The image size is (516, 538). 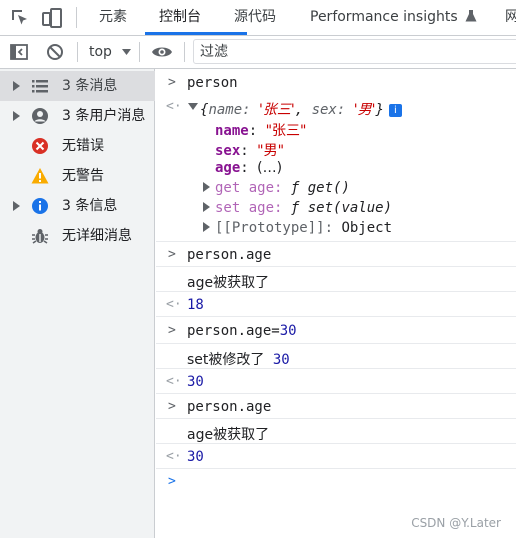 What do you see at coordinates (228, 283) in the screenshot?
I see `console-log-message: age被获取了` at bounding box center [228, 283].